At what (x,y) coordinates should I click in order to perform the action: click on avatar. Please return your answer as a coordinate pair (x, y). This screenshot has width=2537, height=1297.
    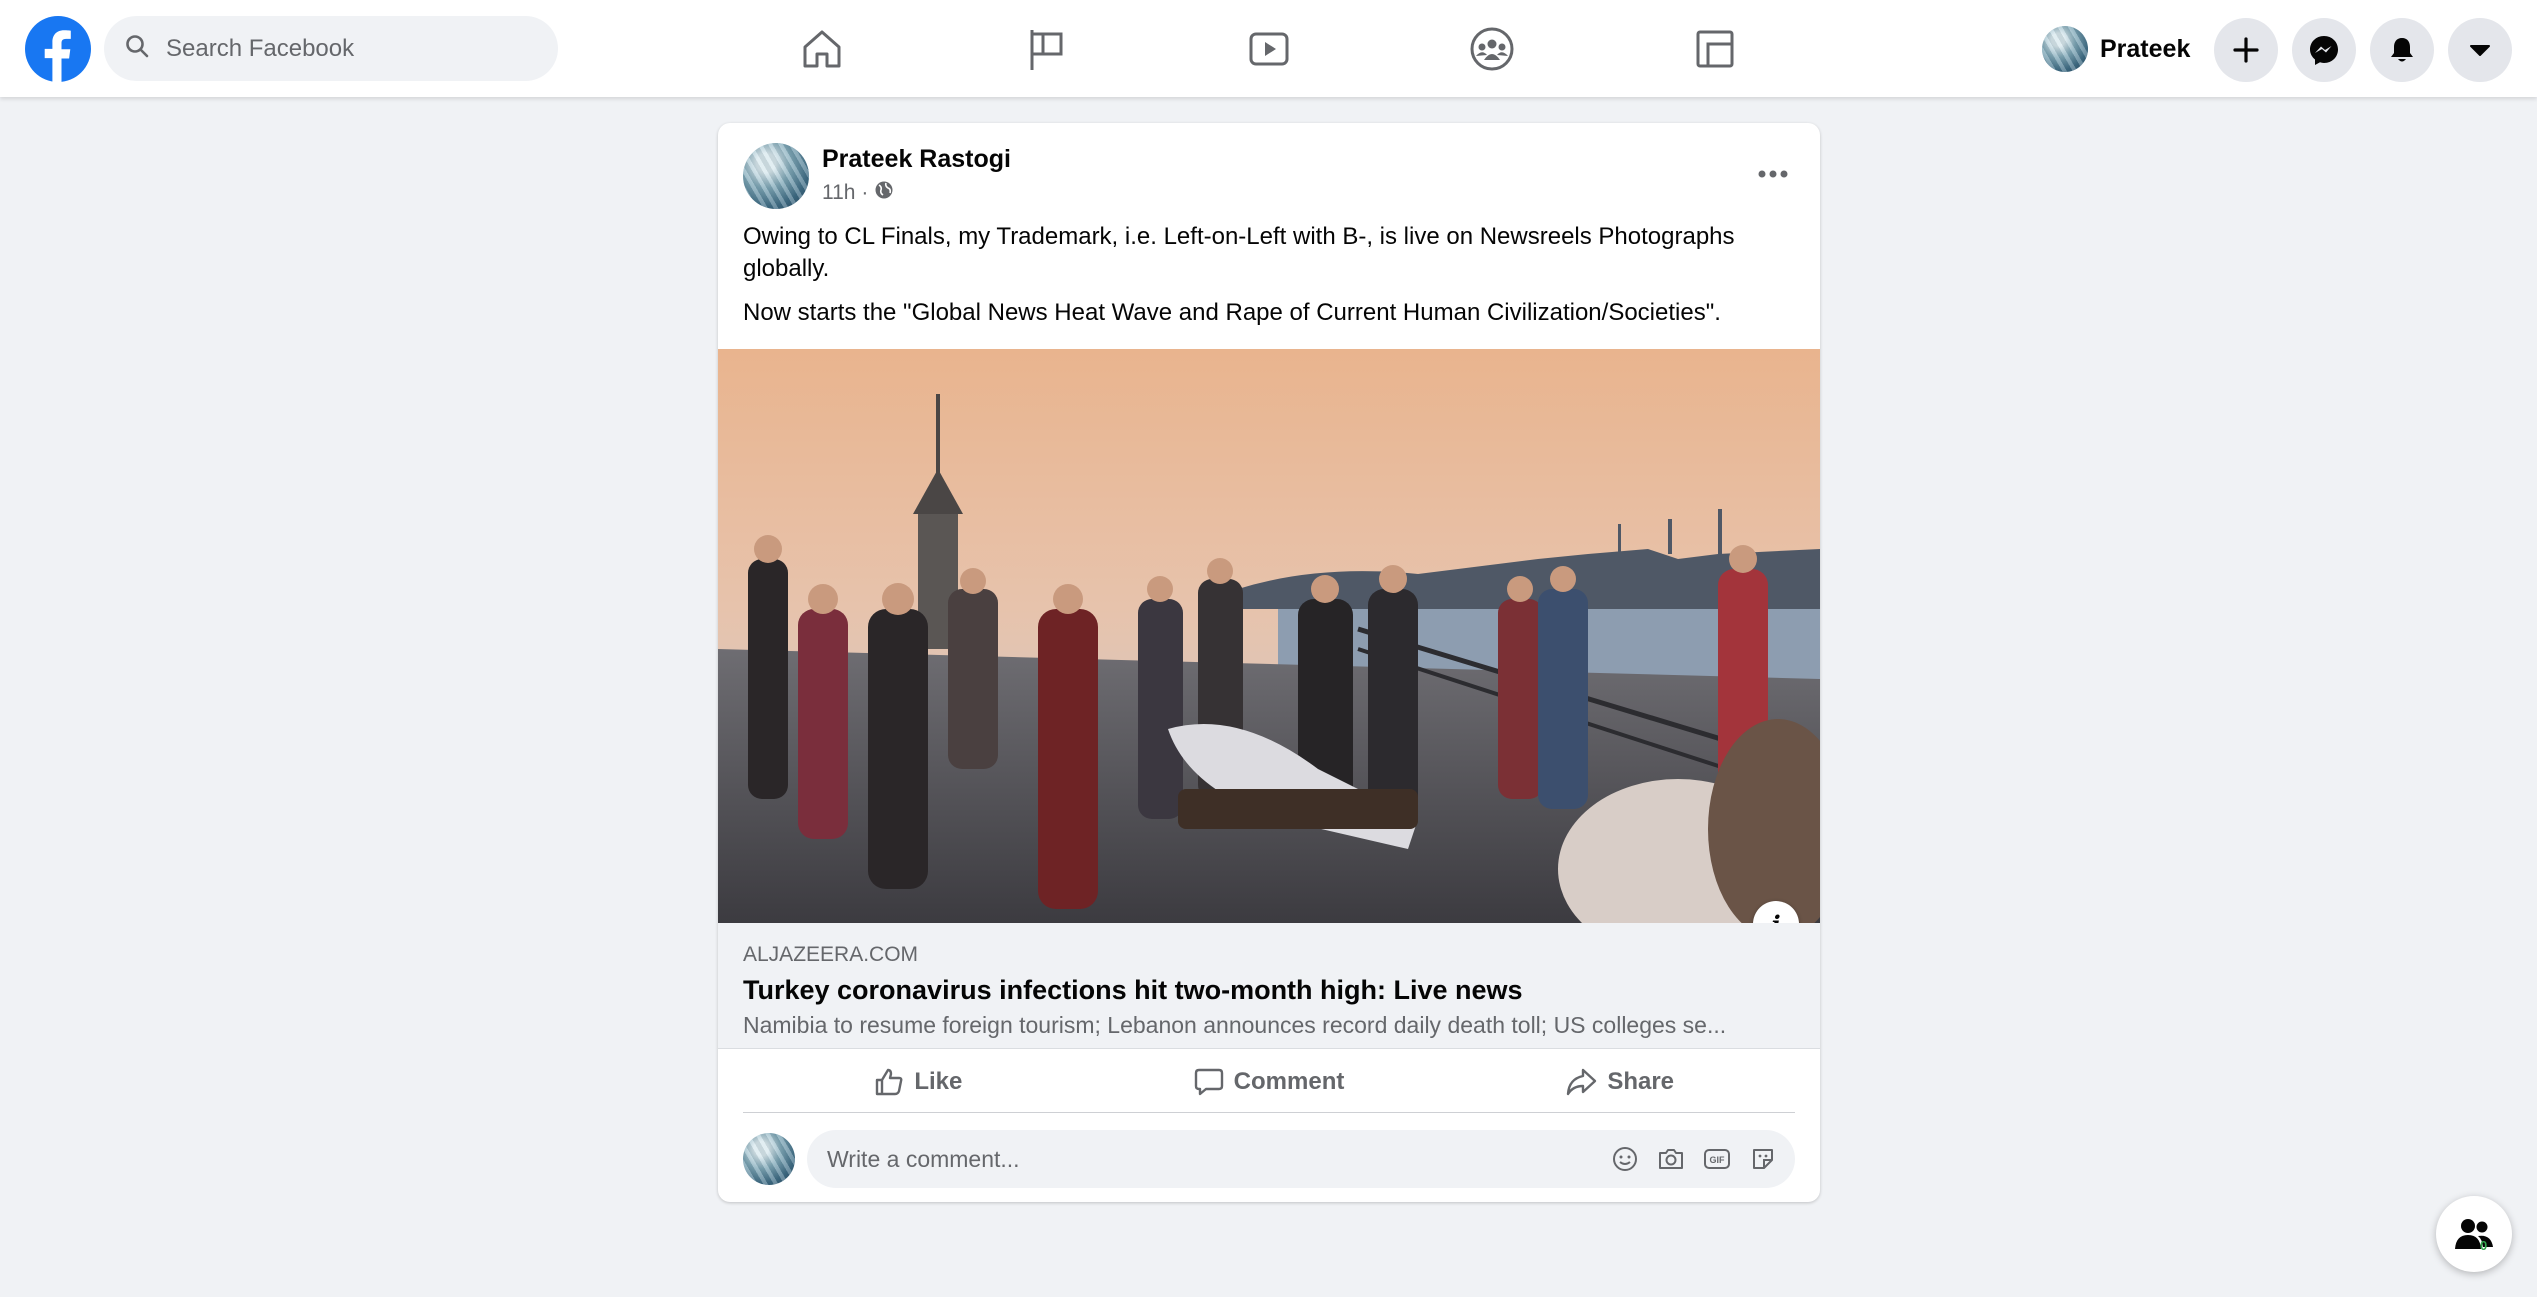
    Looking at the image, I should click on (2065, 49).